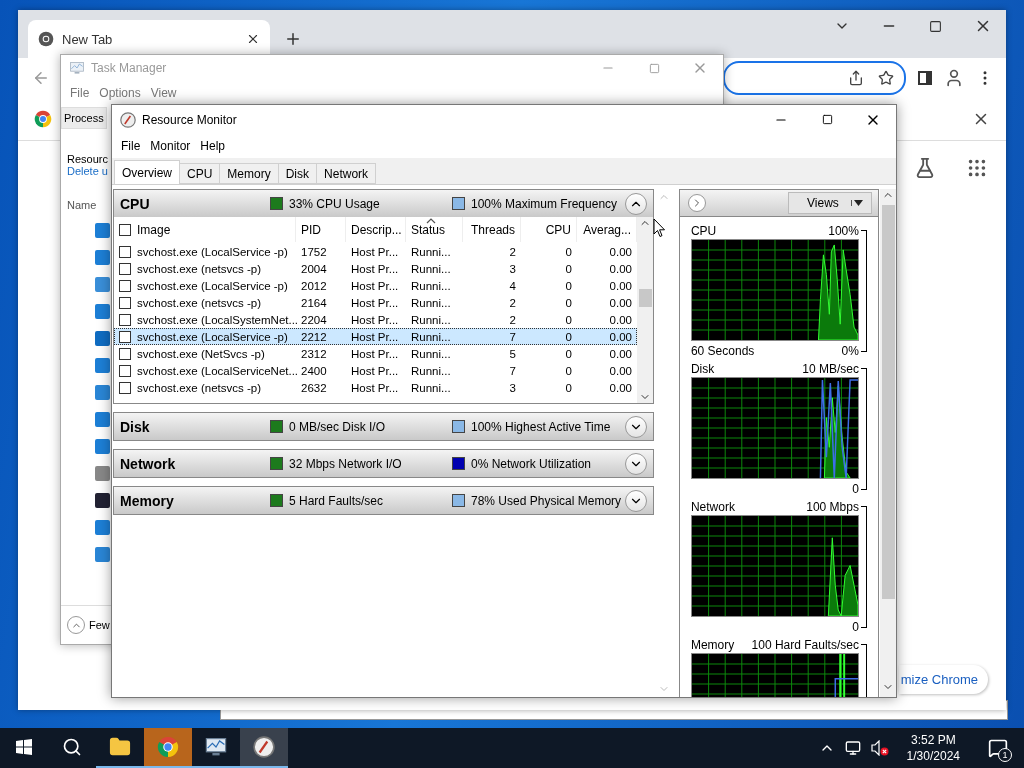  I want to click on tab: Disk, so click(297, 173).